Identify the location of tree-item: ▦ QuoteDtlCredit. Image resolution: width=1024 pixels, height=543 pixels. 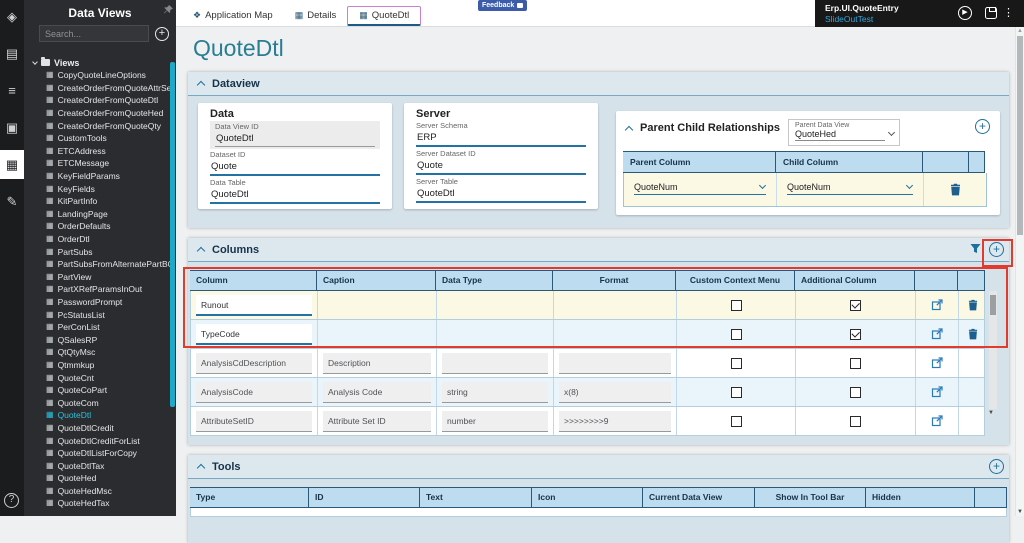
(97, 428).